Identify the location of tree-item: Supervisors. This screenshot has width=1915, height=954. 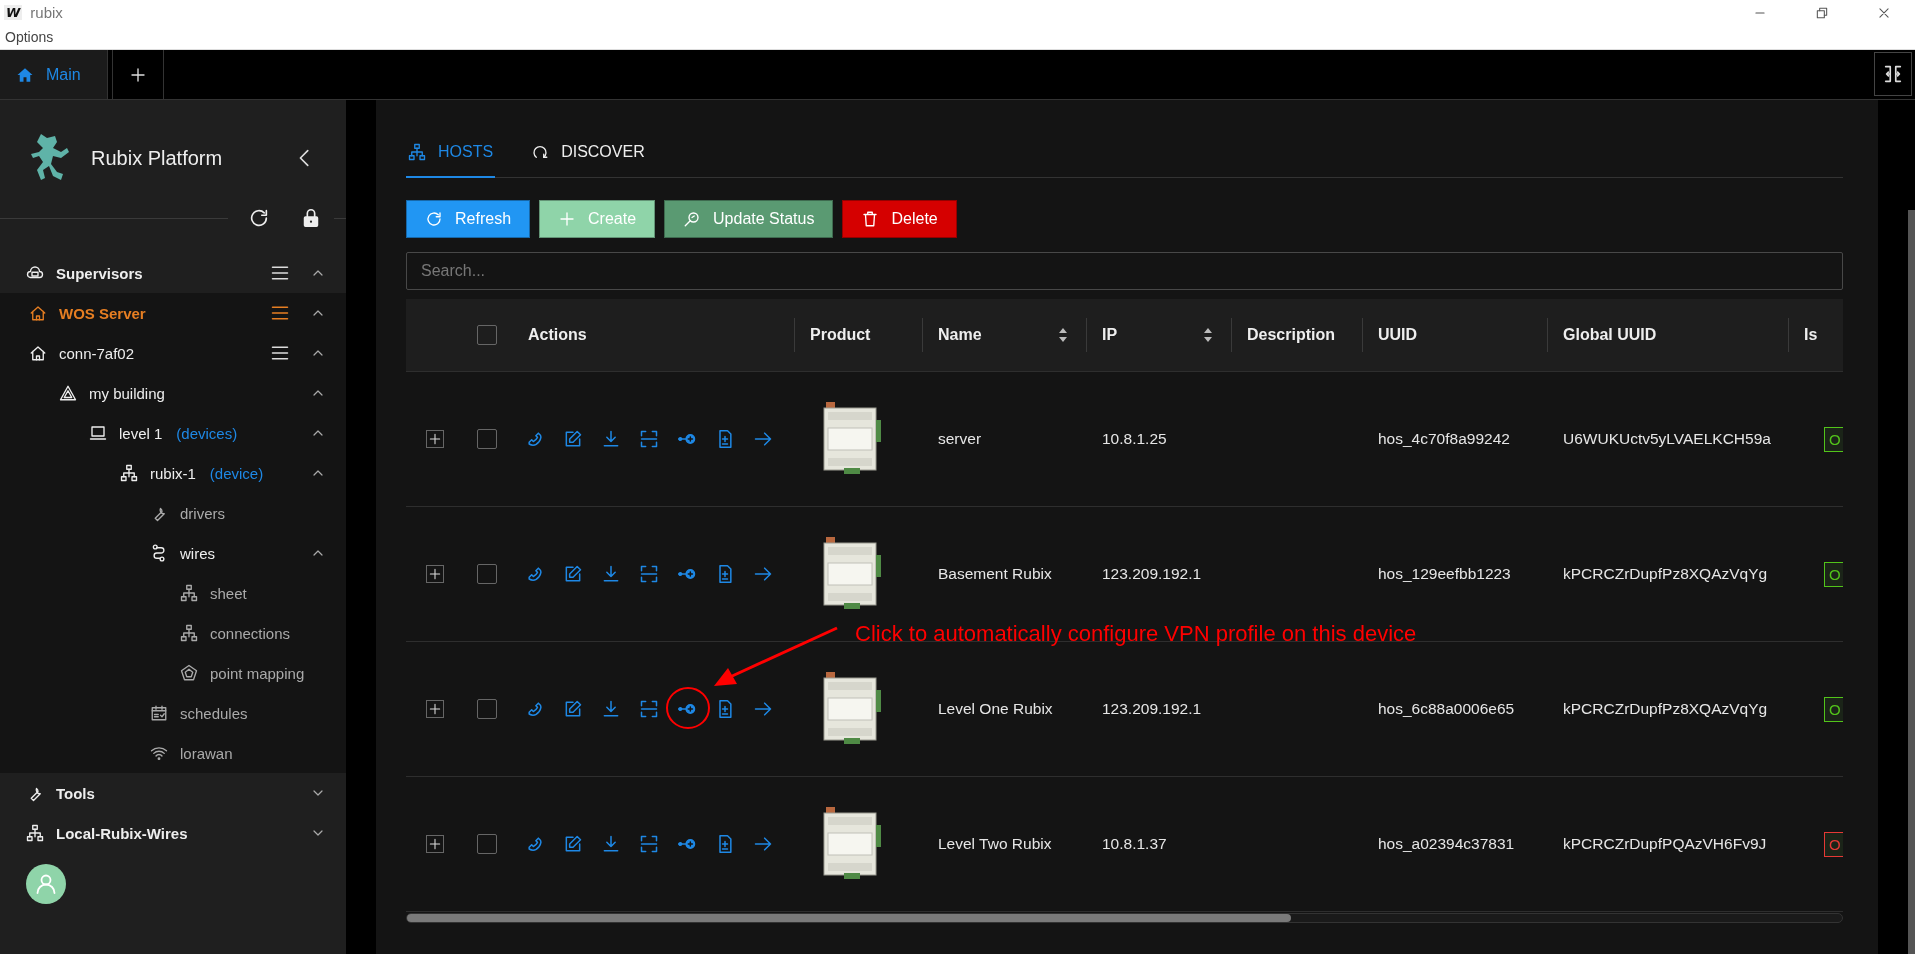
(84, 273).